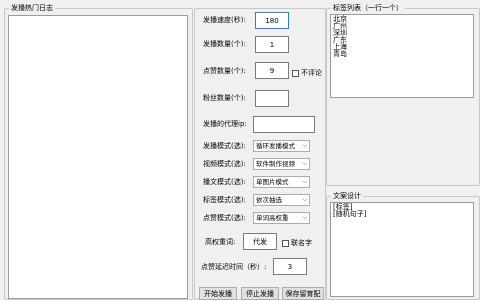 The height and width of the screenshot is (300, 480). I want to click on tag-mode-select: 依次抽选 ⌵, so click(281, 200).